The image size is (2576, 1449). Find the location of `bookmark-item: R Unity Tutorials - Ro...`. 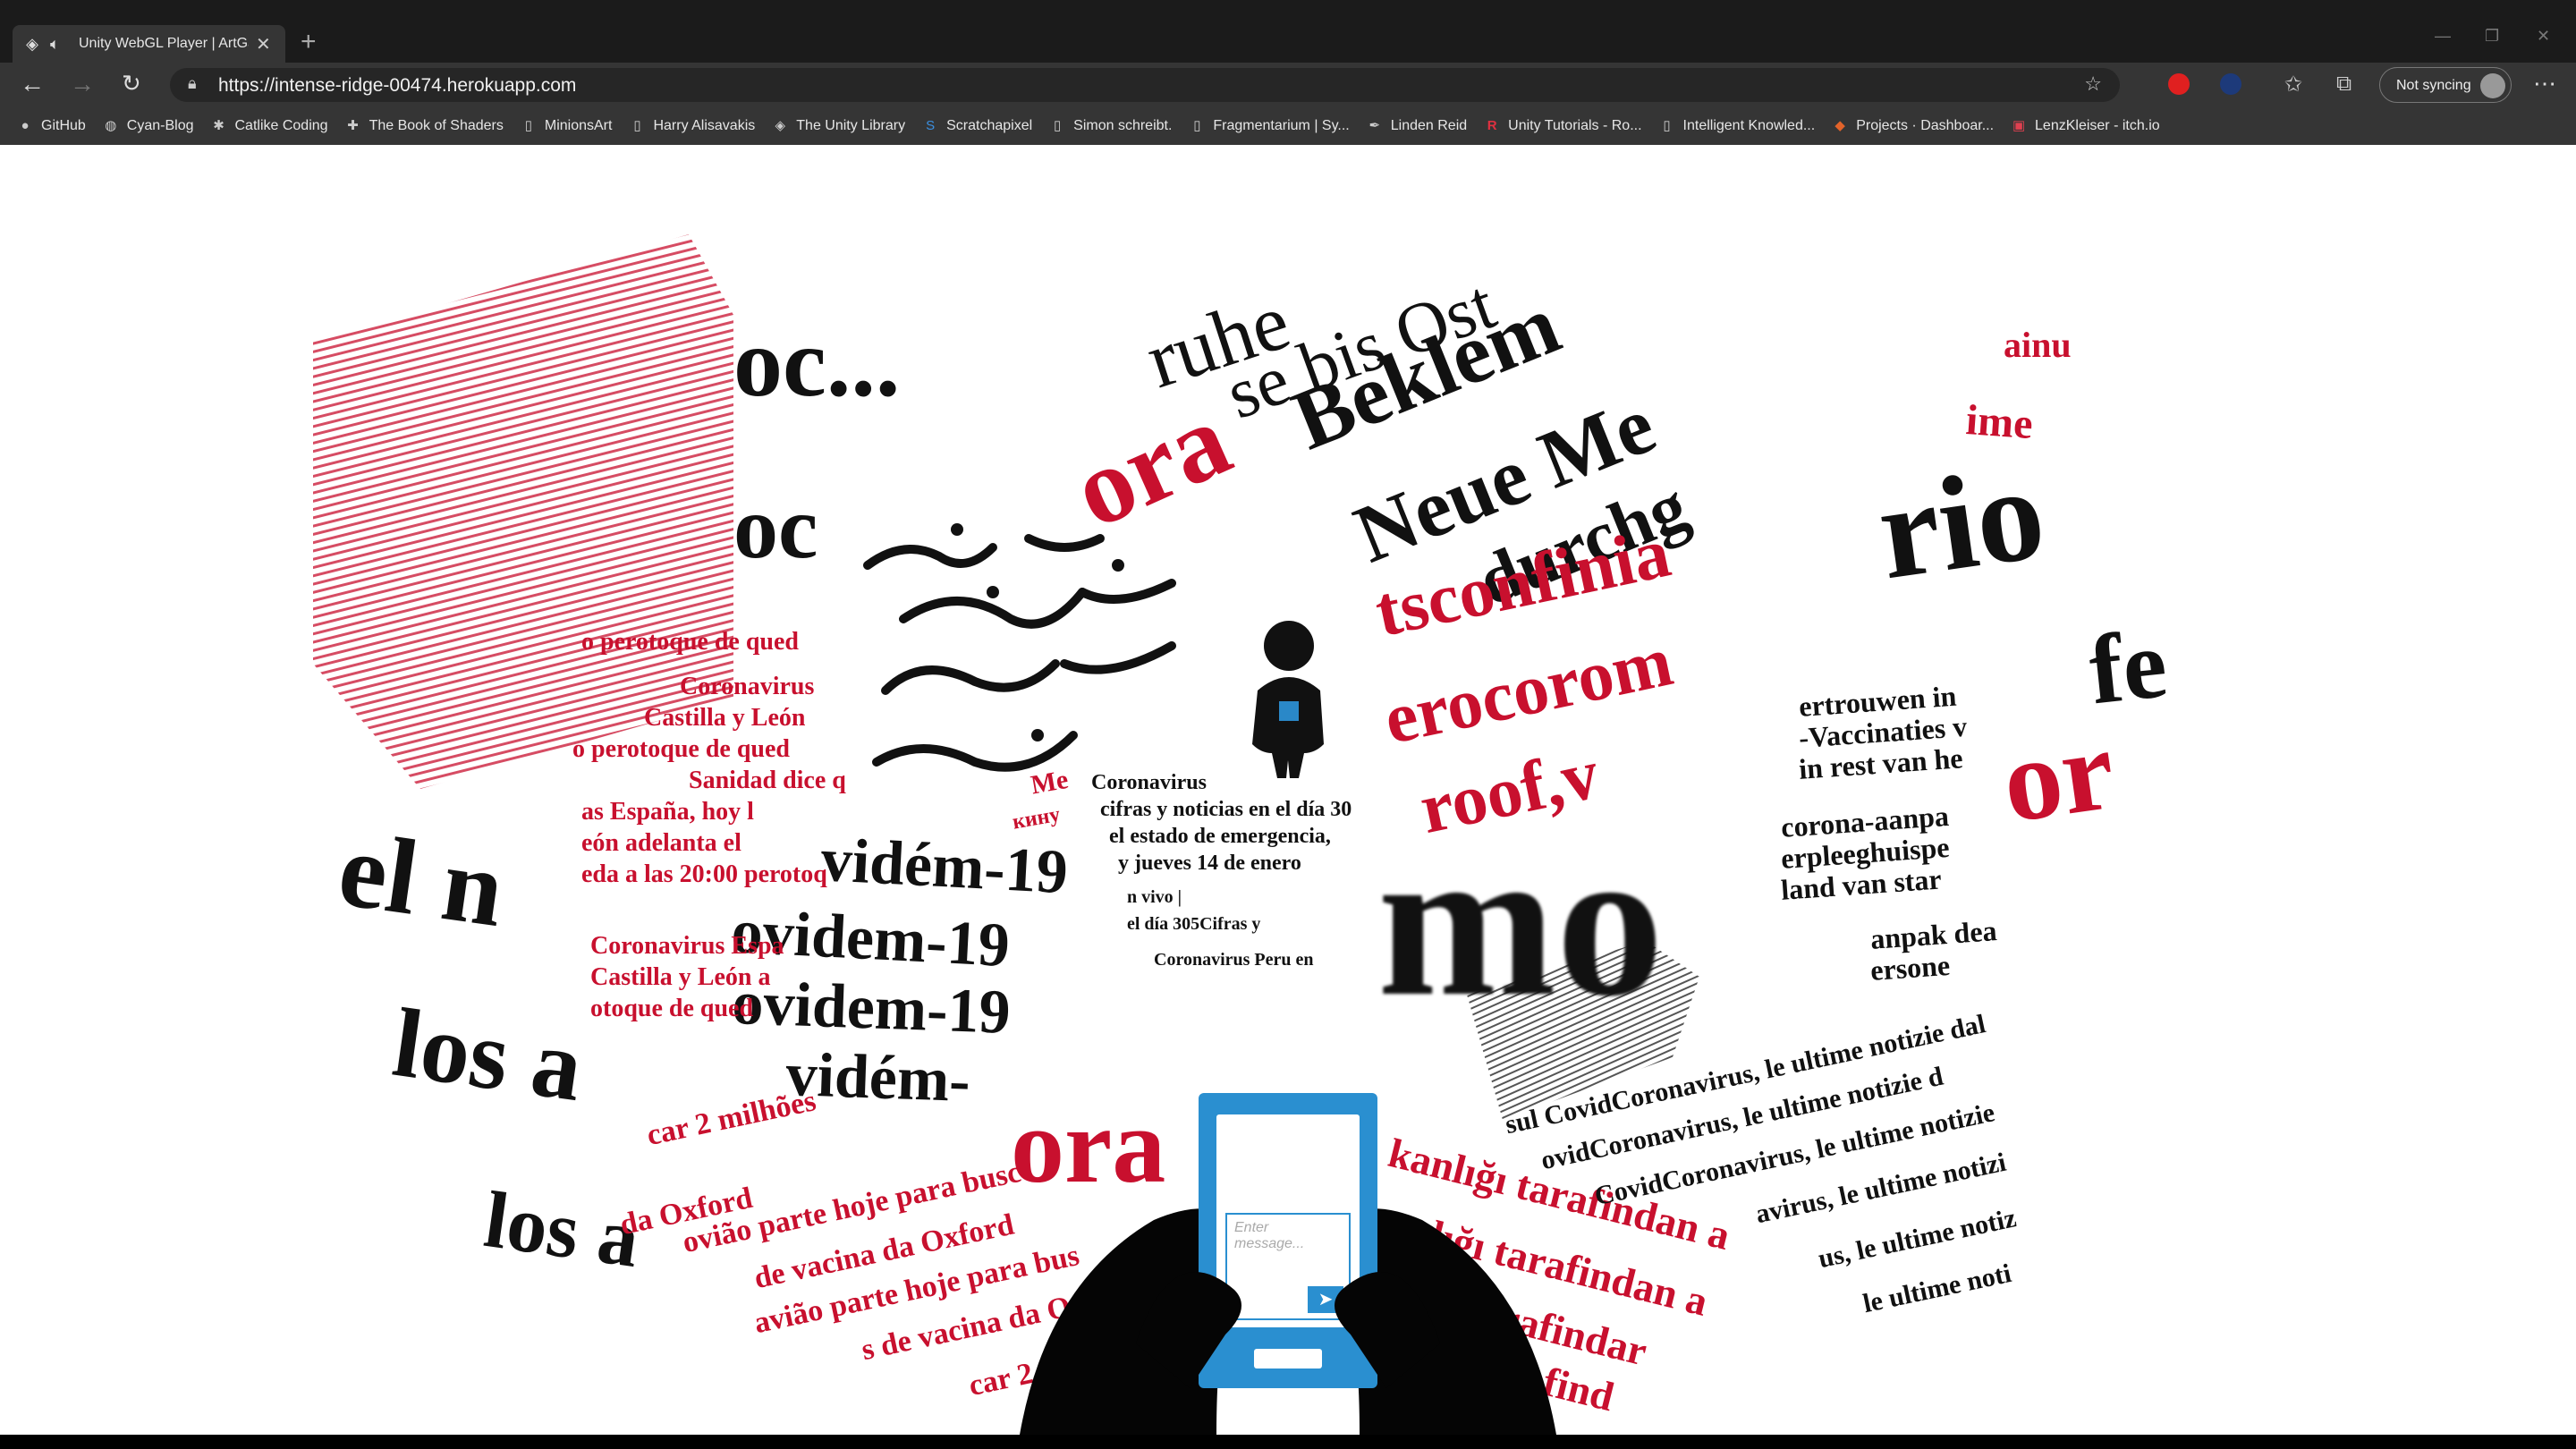

bookmark-item: R Unity Tutorials - Ro... is located at coordinates (1562, 126).